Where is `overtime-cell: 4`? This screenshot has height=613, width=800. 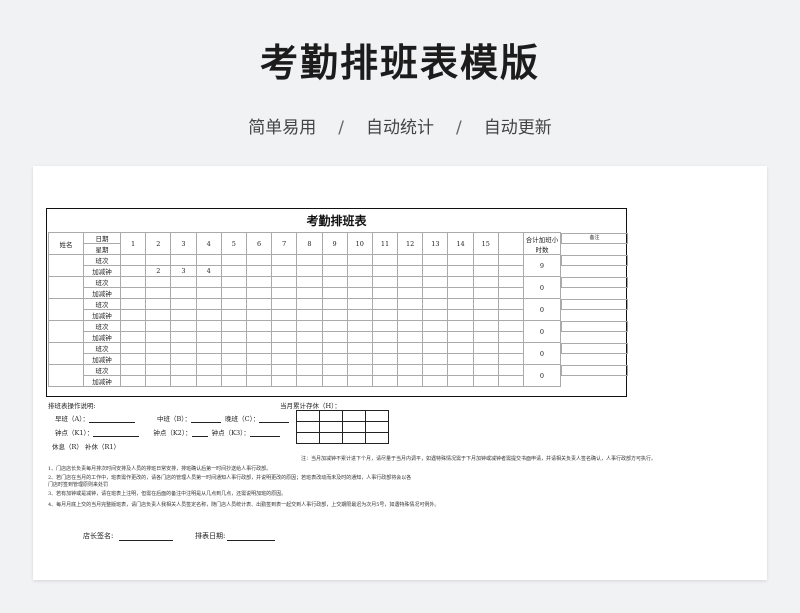
overtime-cell: 4 is located at coordinates (208, 271).